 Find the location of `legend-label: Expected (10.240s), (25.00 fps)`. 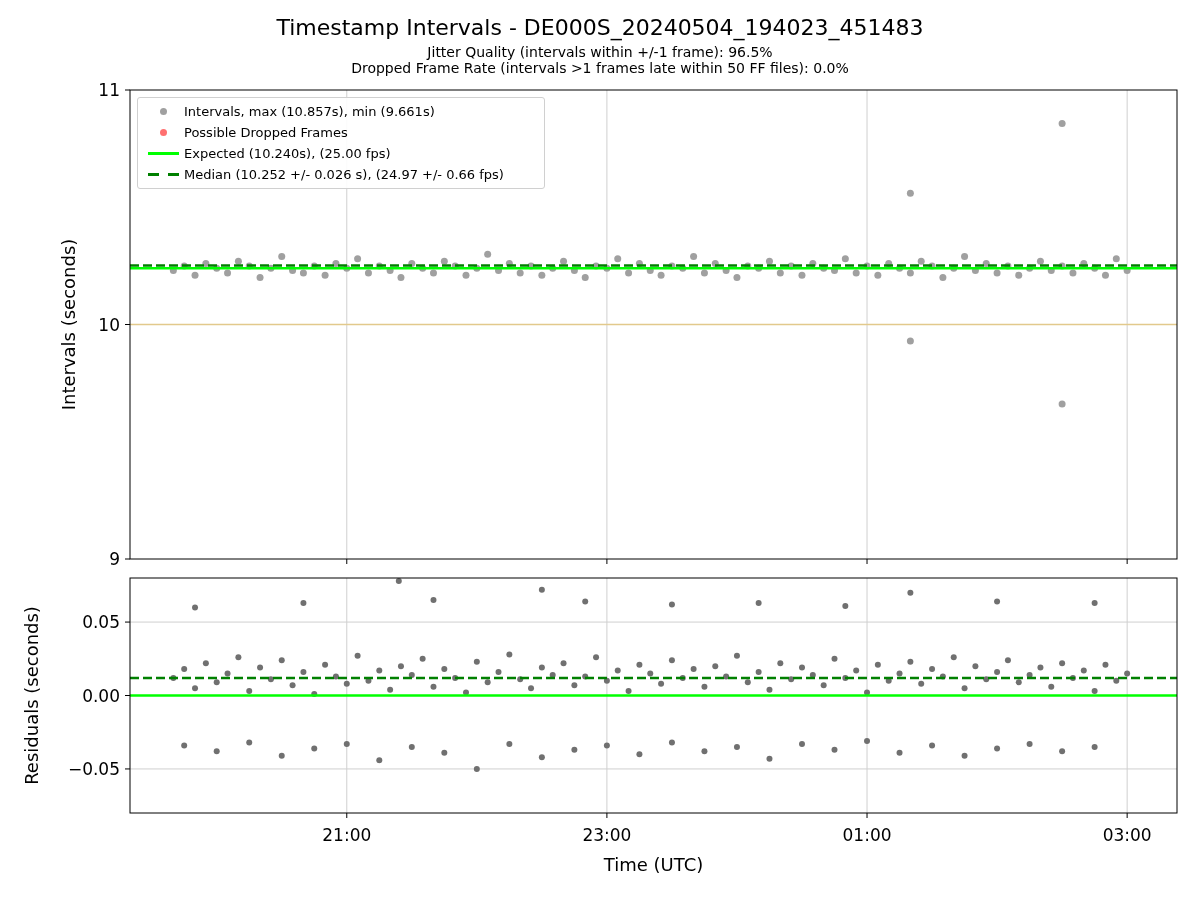

legend-label: Expected (10.240s), (25.00 fps) is located at coordinates (287, 153).